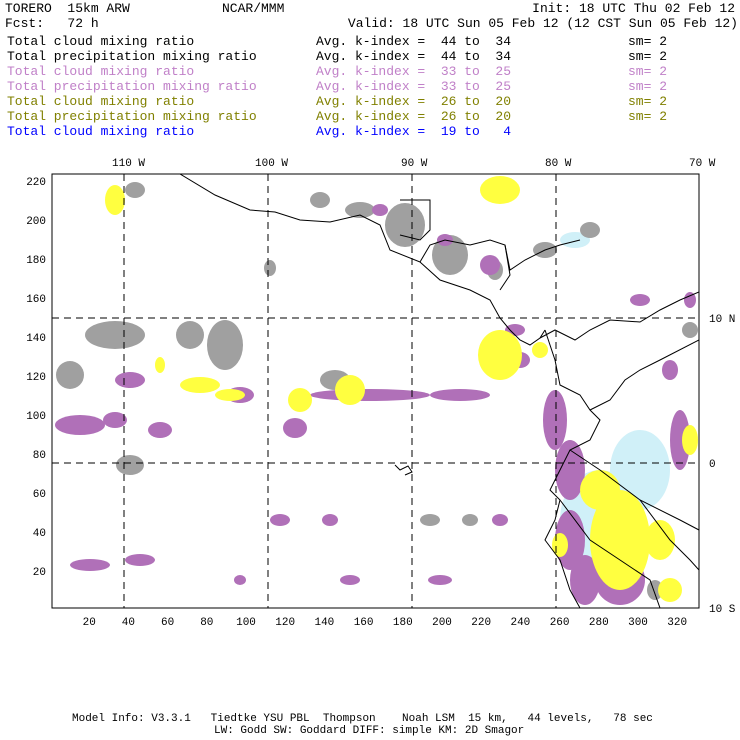  What do you see at coordinates (712, 465) in the screenshot?
I see `lat-label: 0` at bounding box center [712, 465].